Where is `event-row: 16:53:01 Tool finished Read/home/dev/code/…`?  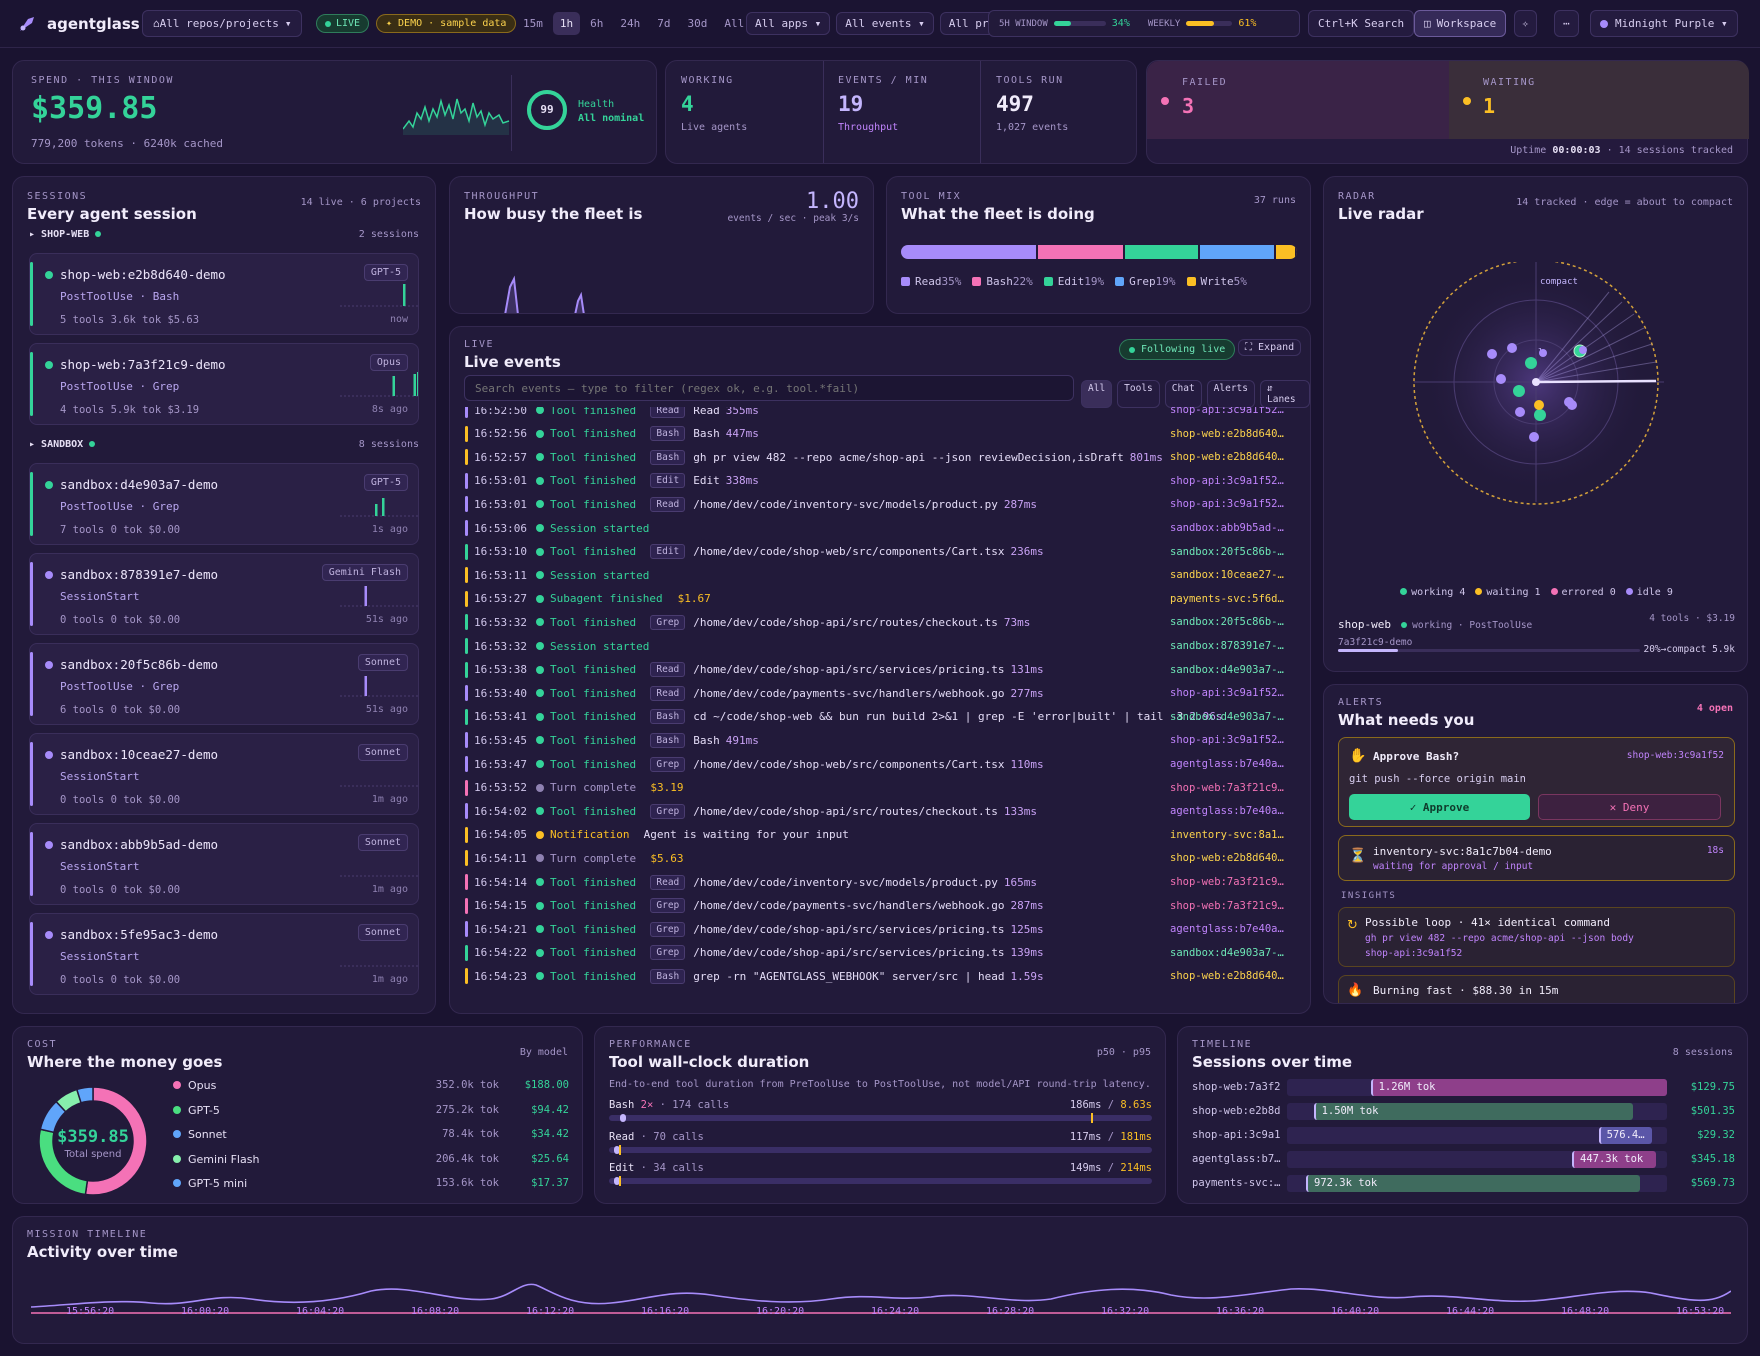 event-row: 16:53:01 Tool finished Read/home/dev/code/… is located at coordinates (874, 504).